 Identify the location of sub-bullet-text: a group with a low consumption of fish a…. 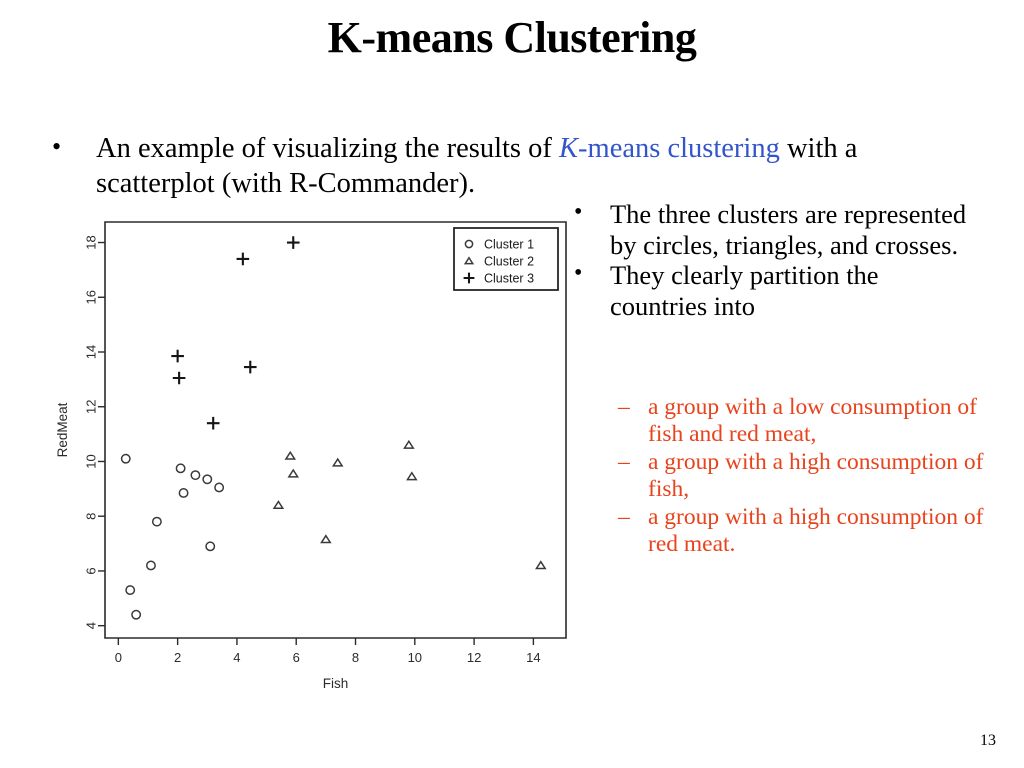
(812, 421).